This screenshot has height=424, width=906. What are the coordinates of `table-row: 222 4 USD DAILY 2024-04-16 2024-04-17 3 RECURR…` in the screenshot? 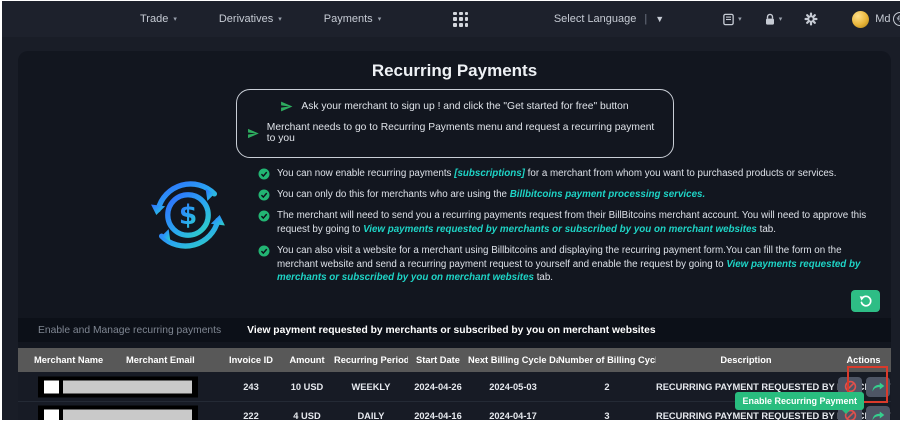 It's located at (454, 405).